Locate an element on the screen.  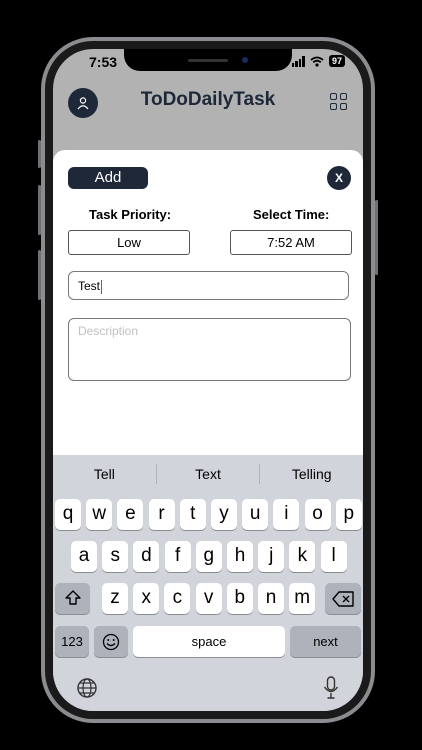
key-d: d is located at coordinates (146, 556).